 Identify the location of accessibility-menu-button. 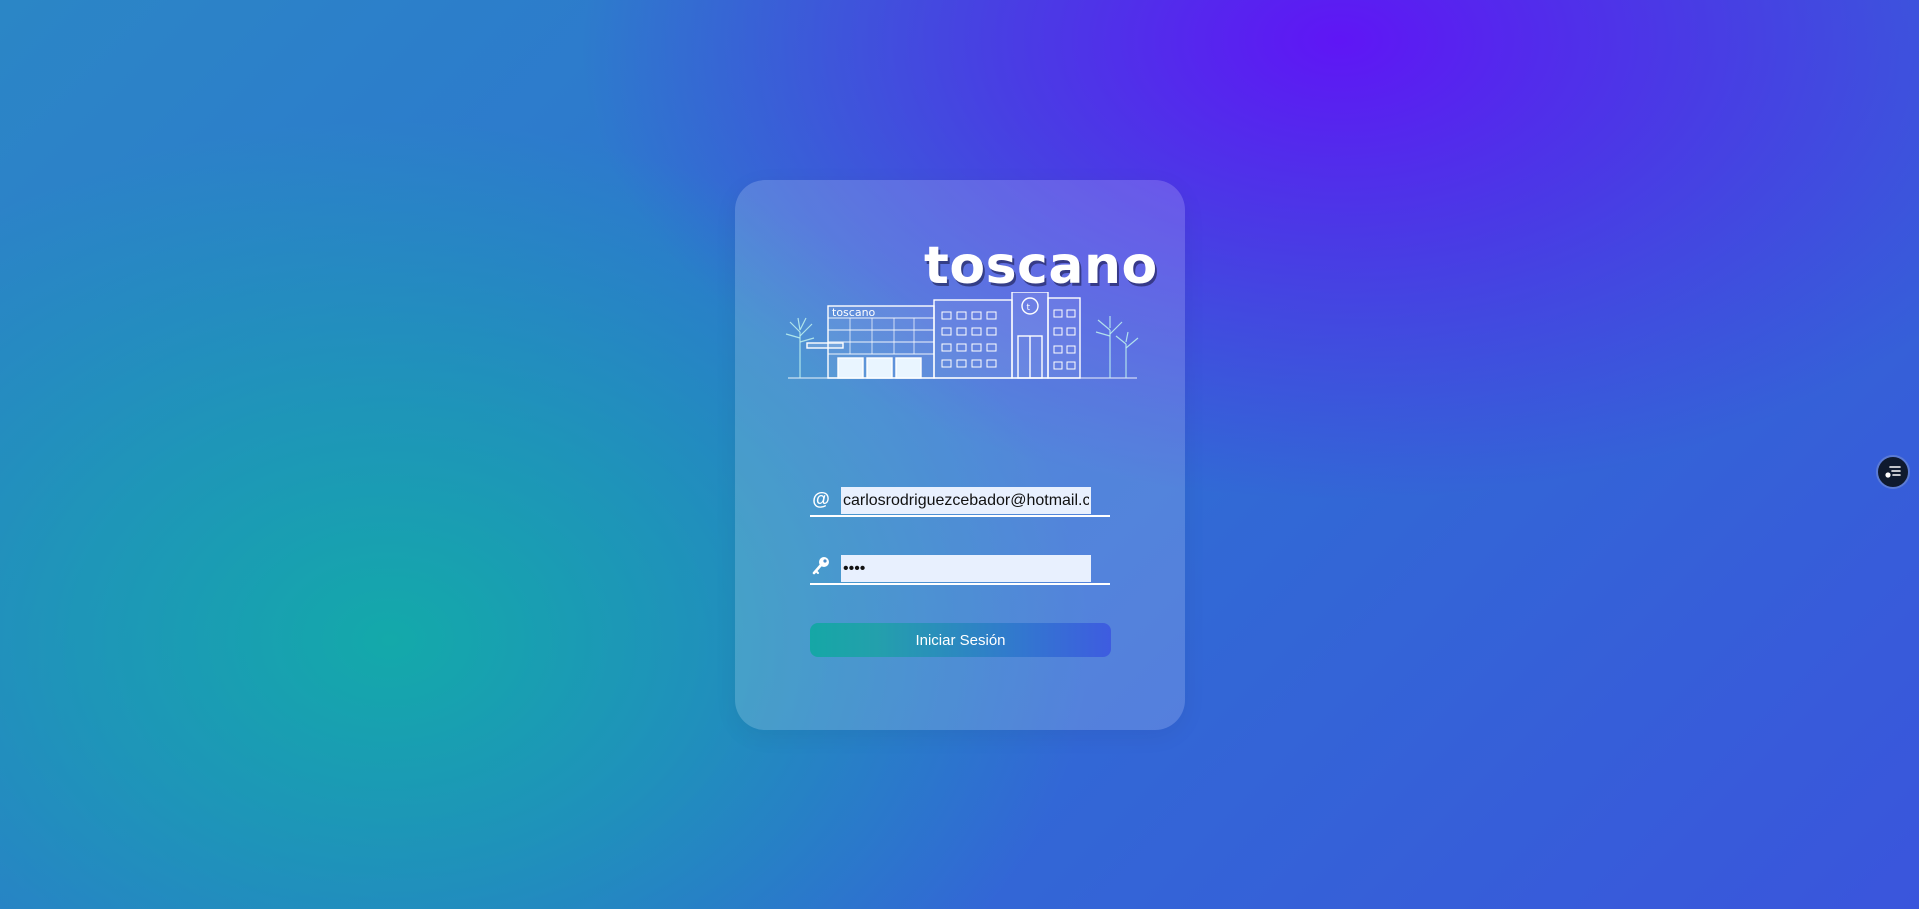
(1893, 472).